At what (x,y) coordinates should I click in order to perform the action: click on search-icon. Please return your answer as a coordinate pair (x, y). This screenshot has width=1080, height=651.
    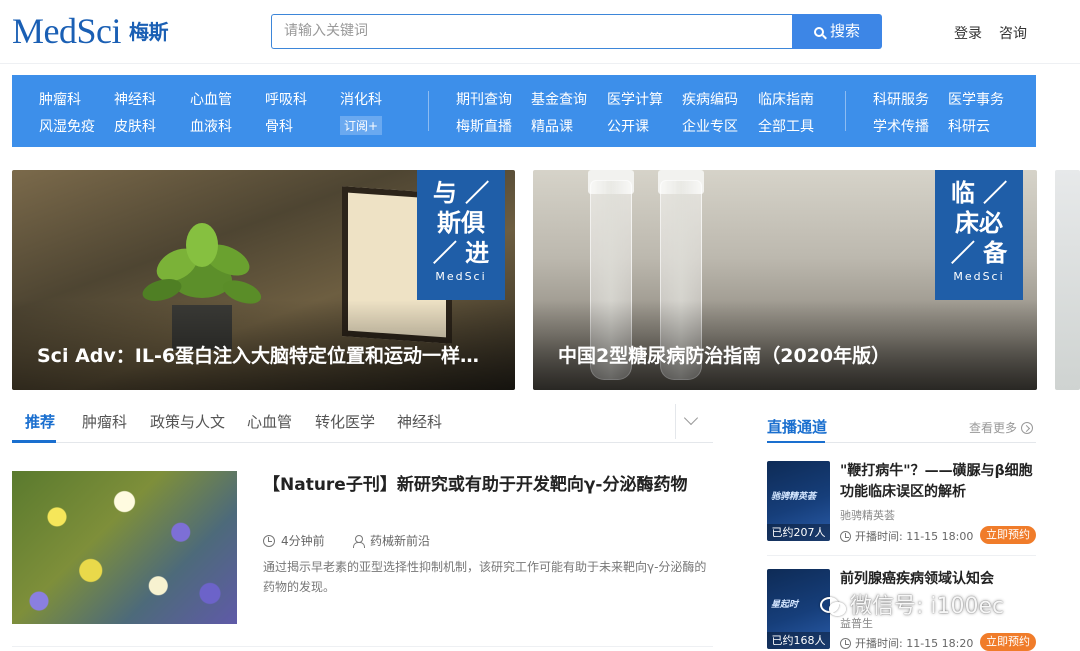
    Looking at the image, I should click on (818, 32).